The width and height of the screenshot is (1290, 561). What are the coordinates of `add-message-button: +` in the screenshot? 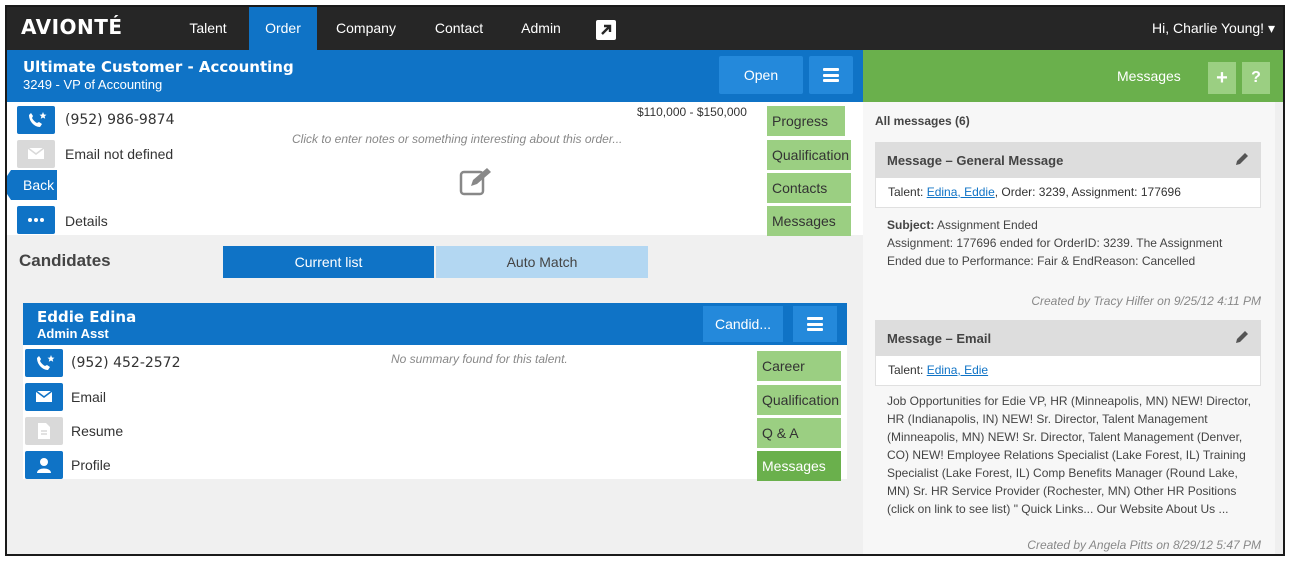 It's located at (1222, 78).